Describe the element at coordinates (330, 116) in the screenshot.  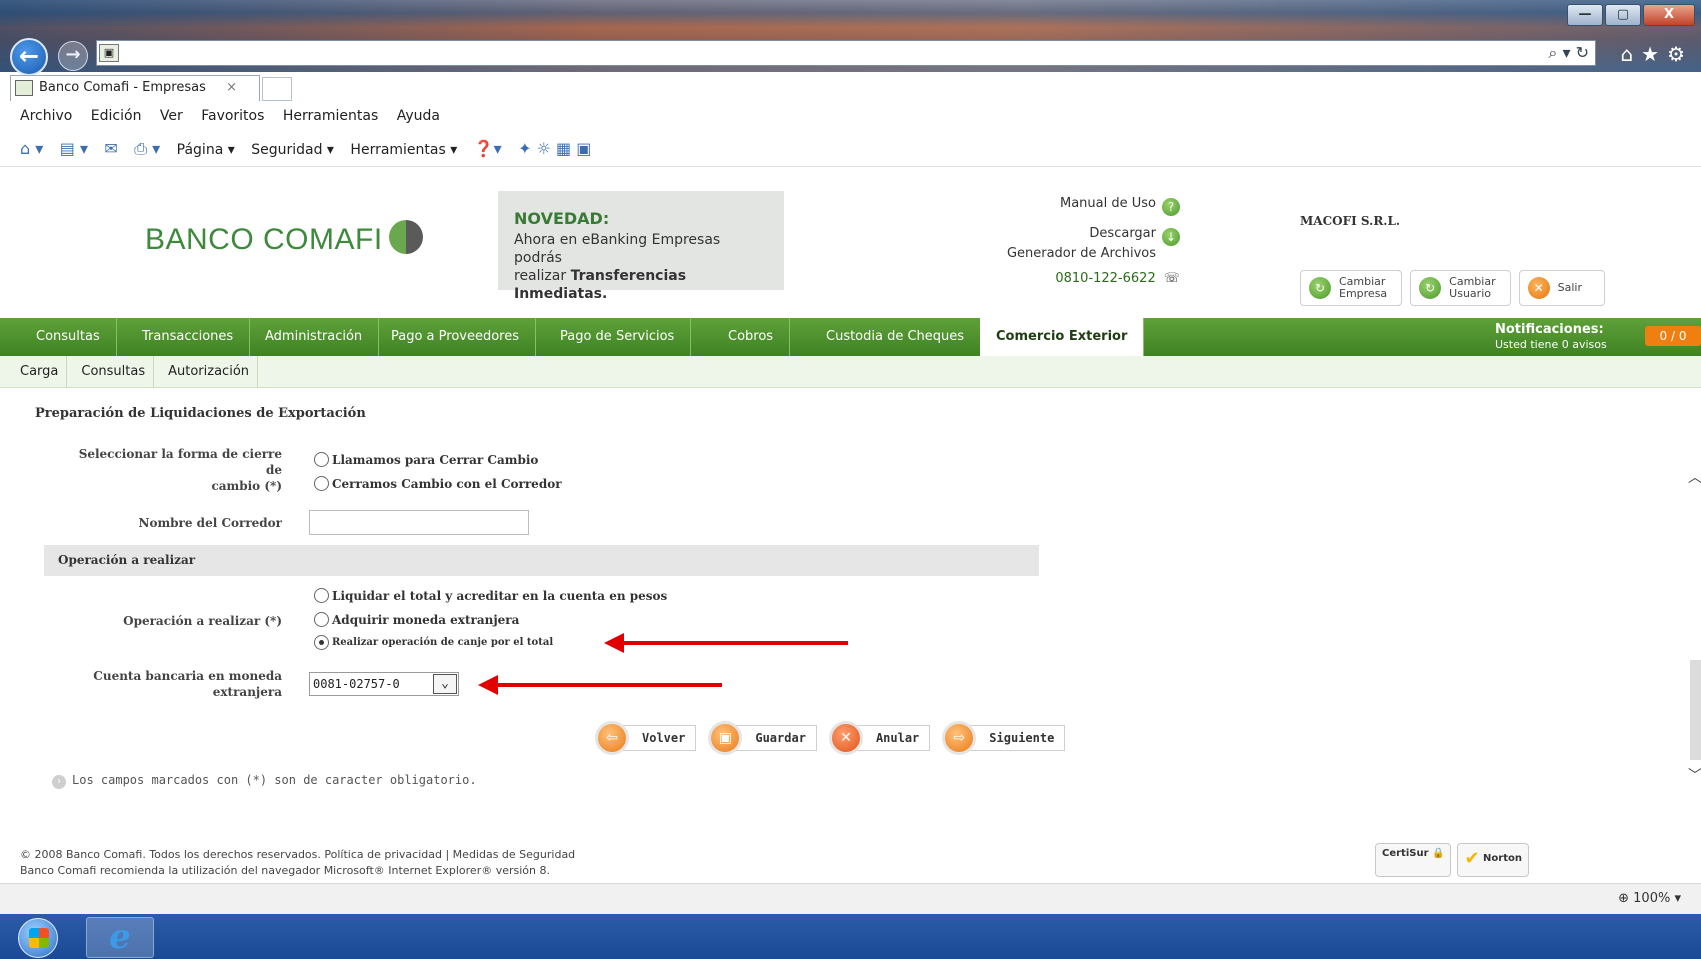
I see `menu-herramientas: Herramientas` at that location.